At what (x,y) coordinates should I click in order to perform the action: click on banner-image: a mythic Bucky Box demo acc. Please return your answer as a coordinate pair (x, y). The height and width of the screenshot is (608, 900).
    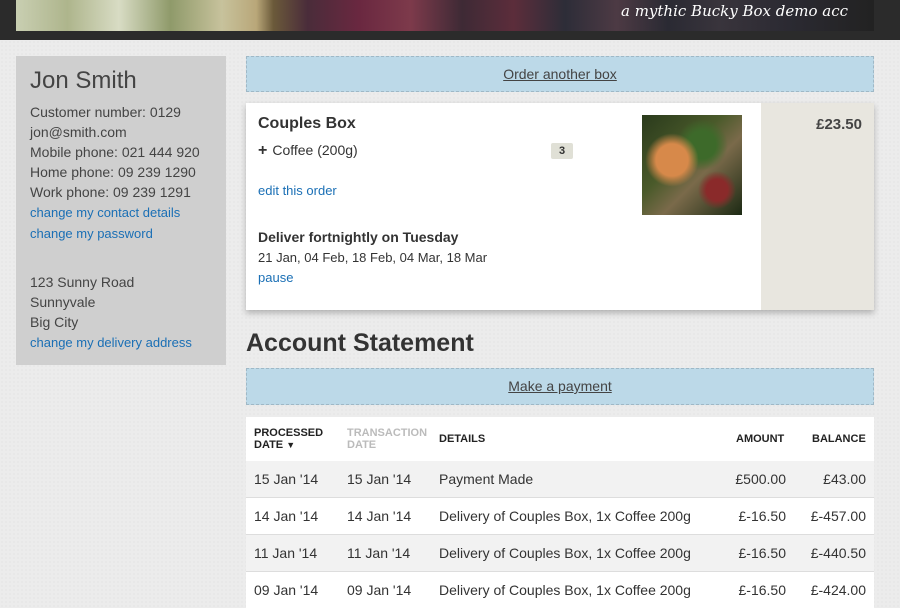
    Looking at the image, I should click on (445, 15).